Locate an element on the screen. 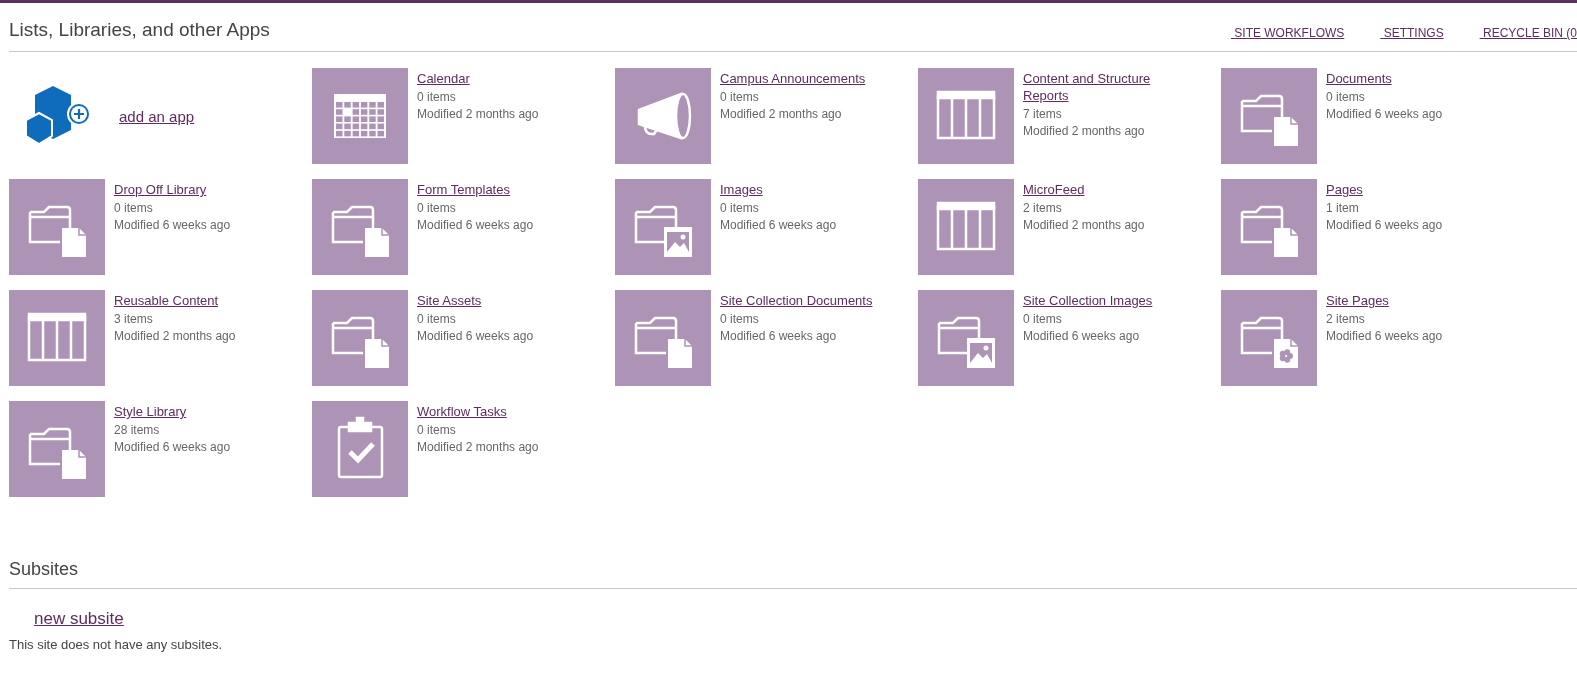  item-count: 28 items is located at coordinates (137, 430).